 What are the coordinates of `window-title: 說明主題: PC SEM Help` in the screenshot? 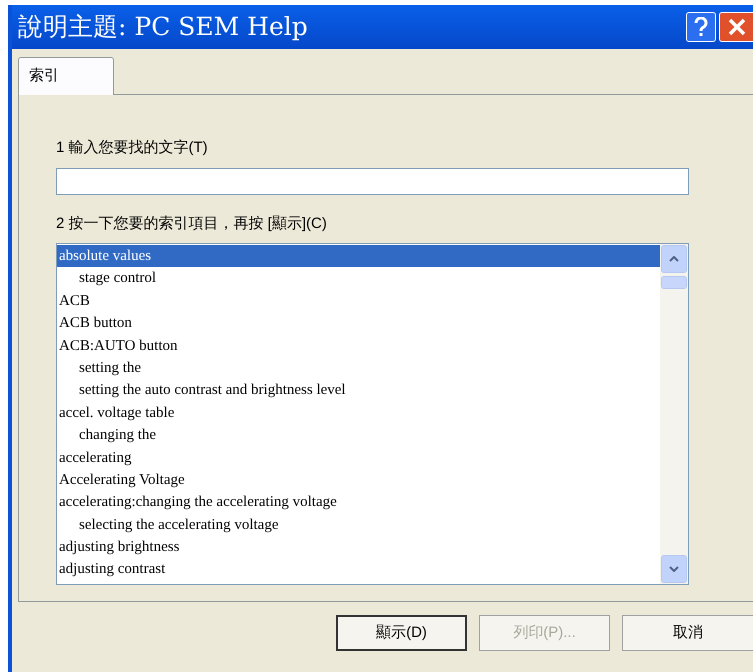 It's located at (163, 27).